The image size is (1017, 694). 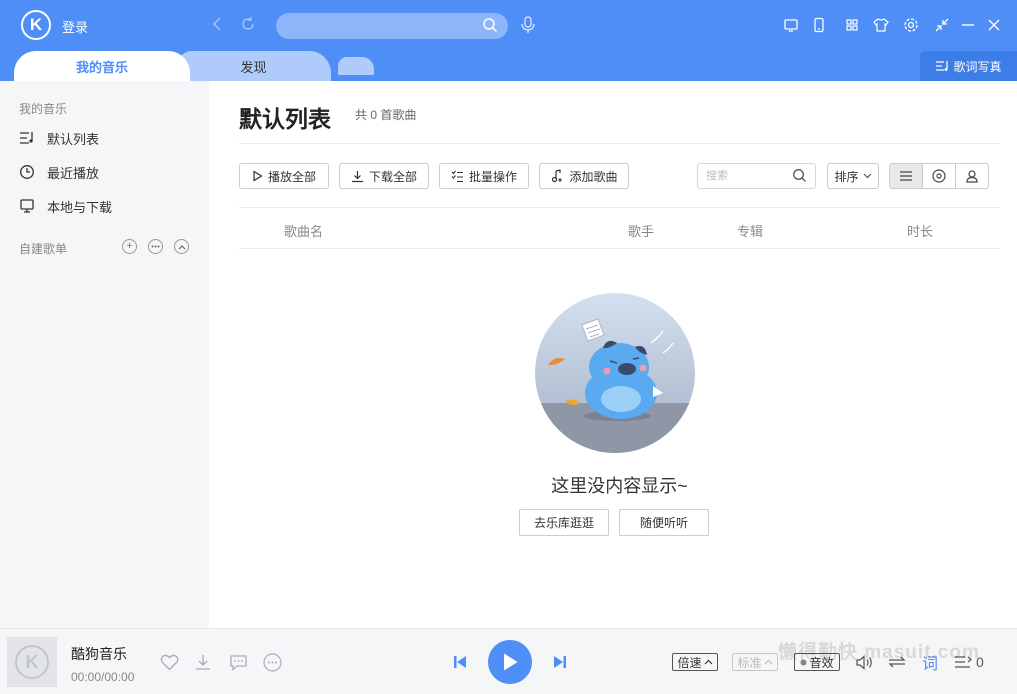 What do you see at coordinates (492, 176) in the screenshot?
I see `batch-operation-label: 批量操作` at bounding box center [492, 176].